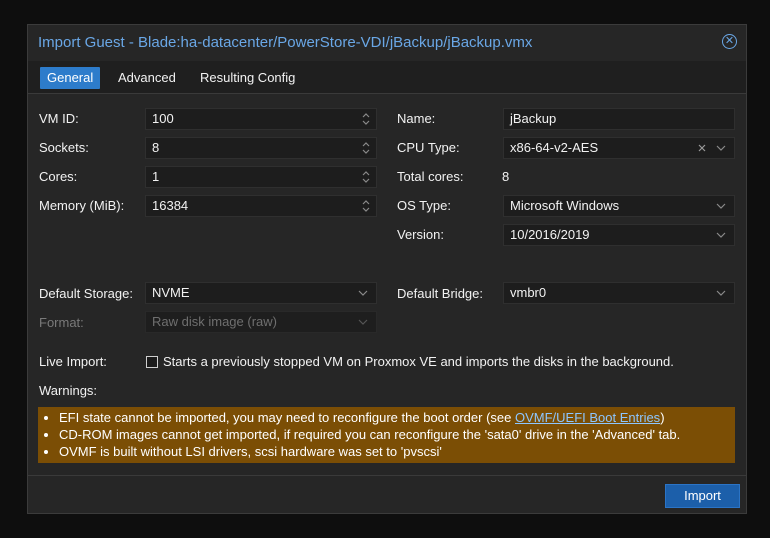 Image resolution: width=770 pixels, height=538 pixels. What do you see at coordinates (619, 235) in the screenshot?
I see `version-select: 10/2016/2019` at bounding box center [619, 235].